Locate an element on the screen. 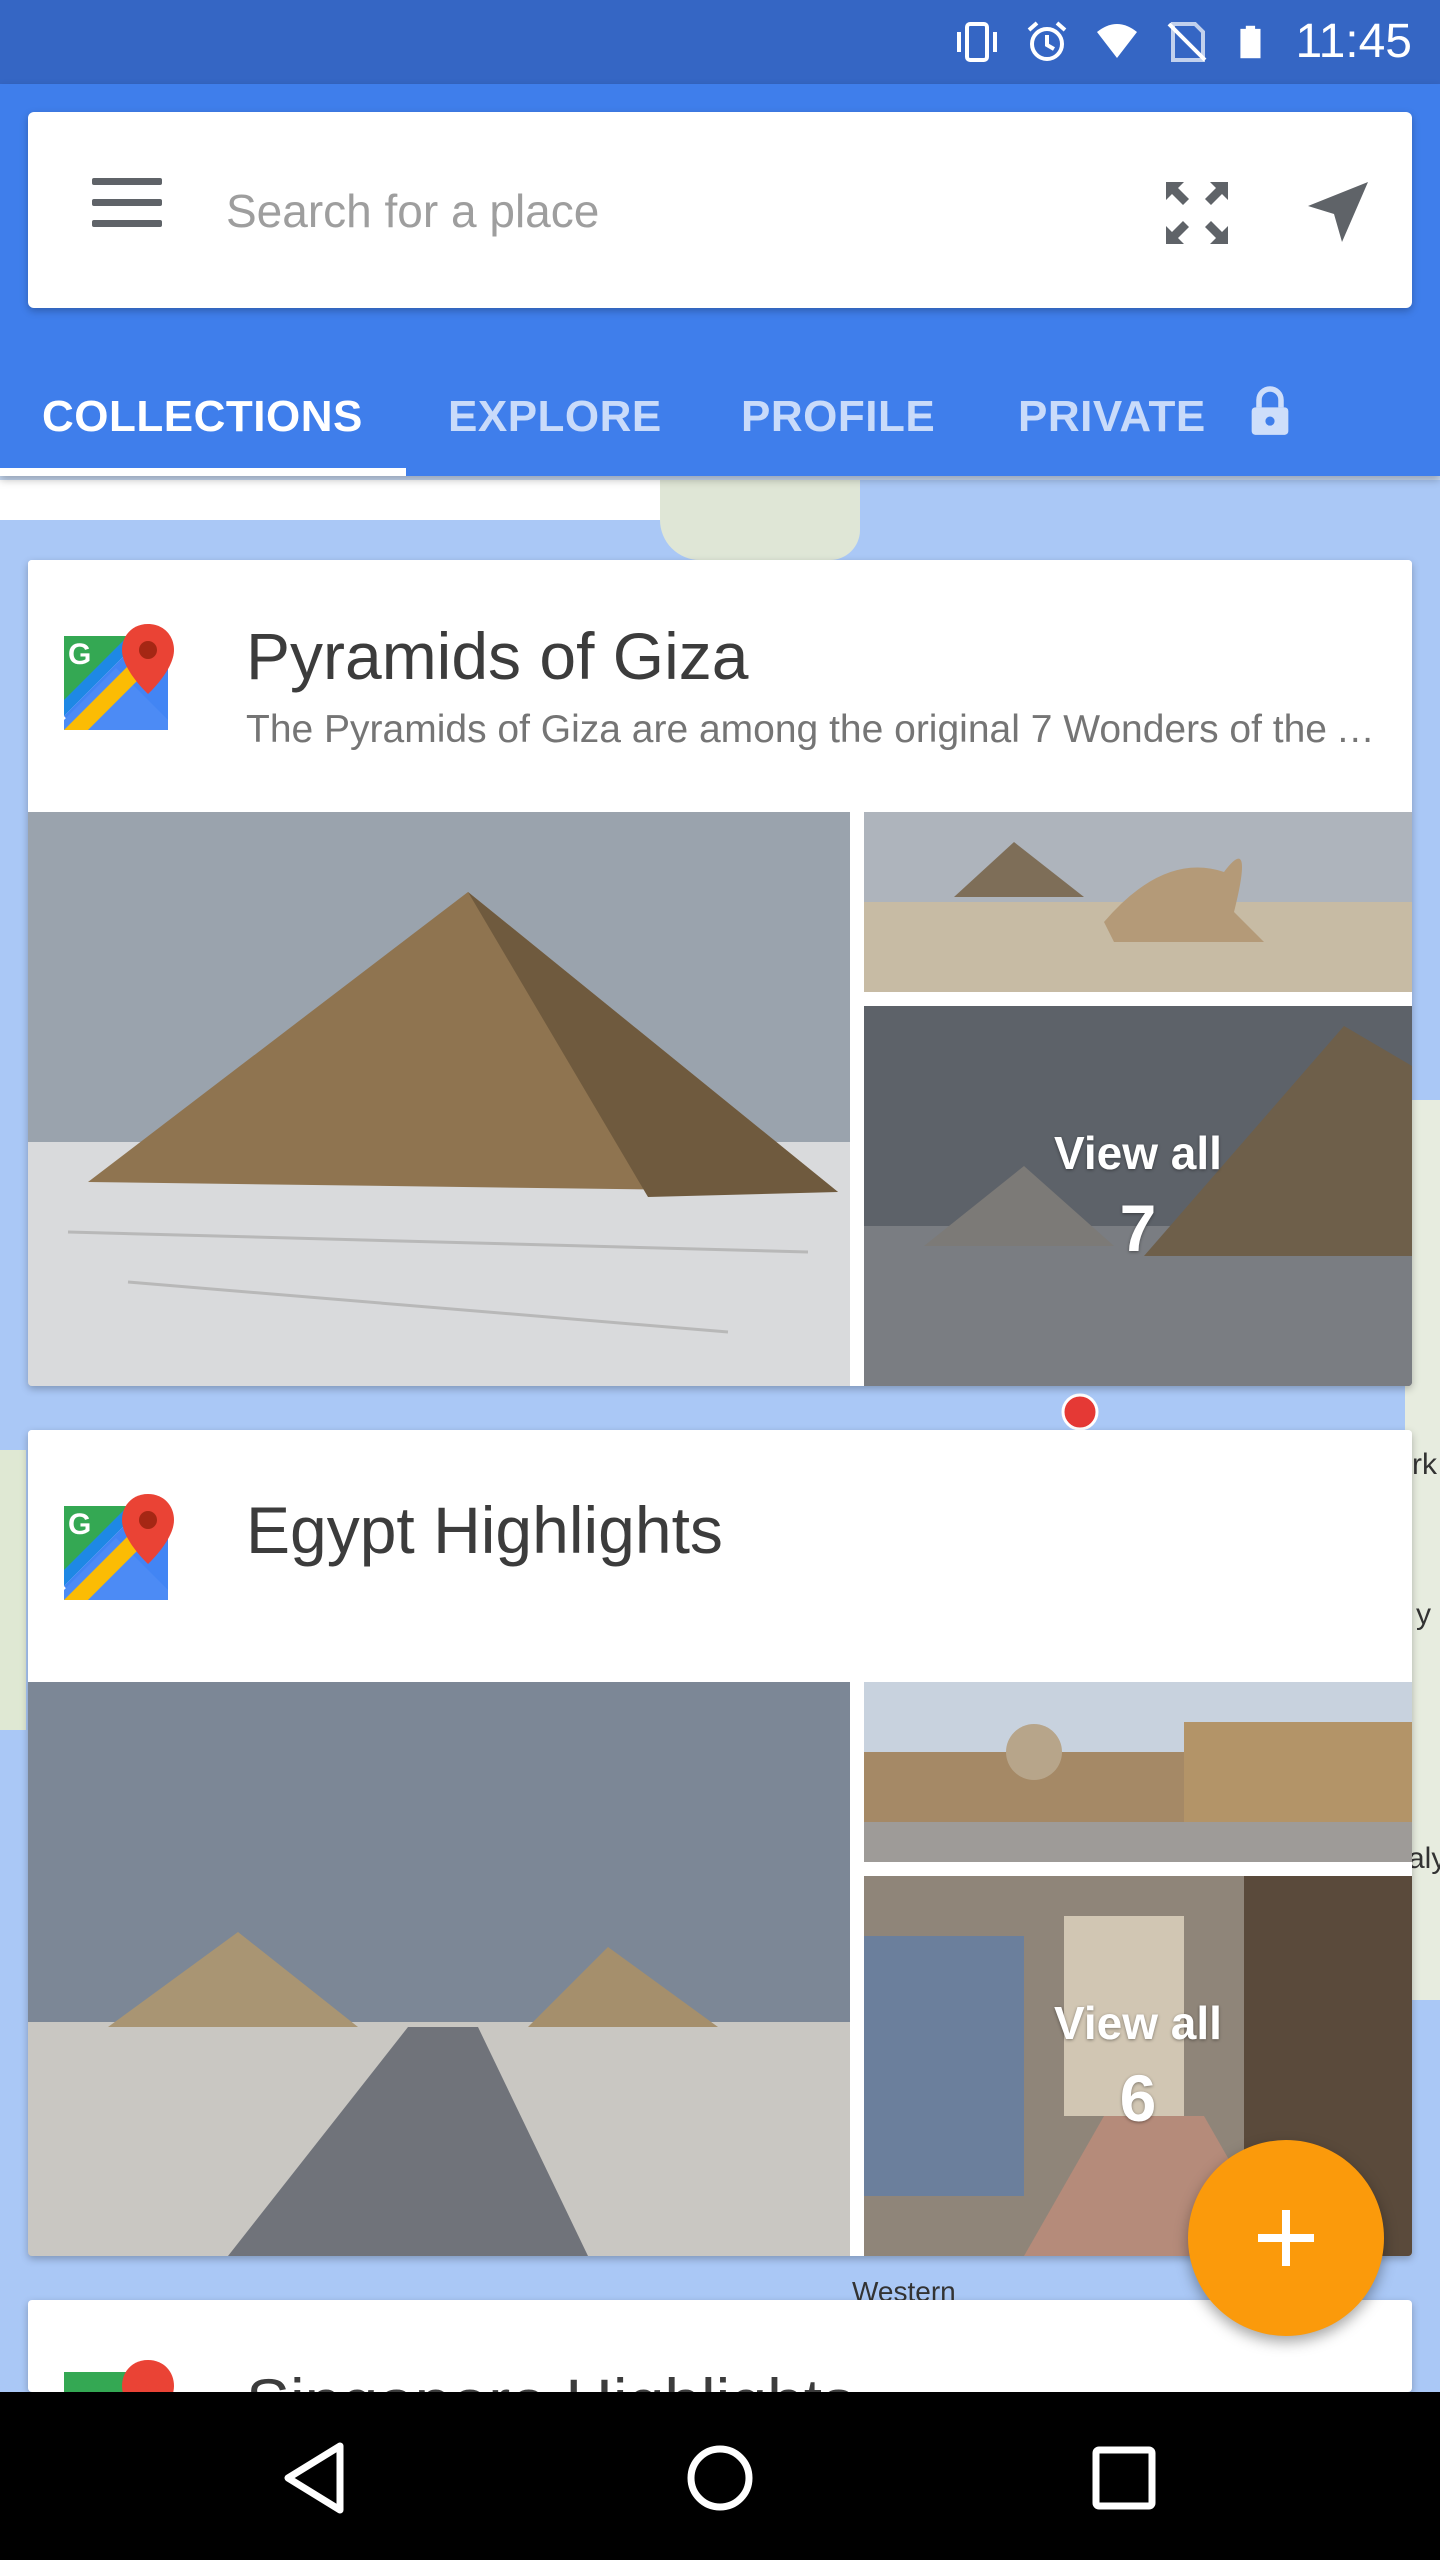 The image size is (1440, 2560). card-header: G Egypt Highlights is located at coordinates (720, 1556).